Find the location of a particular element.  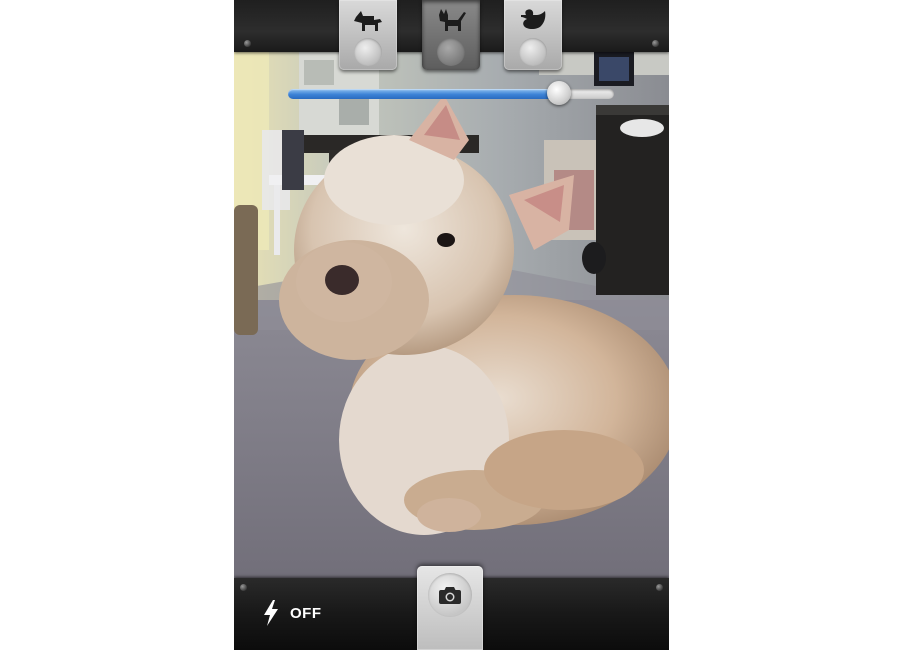

mode-tab-cat is located at coordinates (451, 35).